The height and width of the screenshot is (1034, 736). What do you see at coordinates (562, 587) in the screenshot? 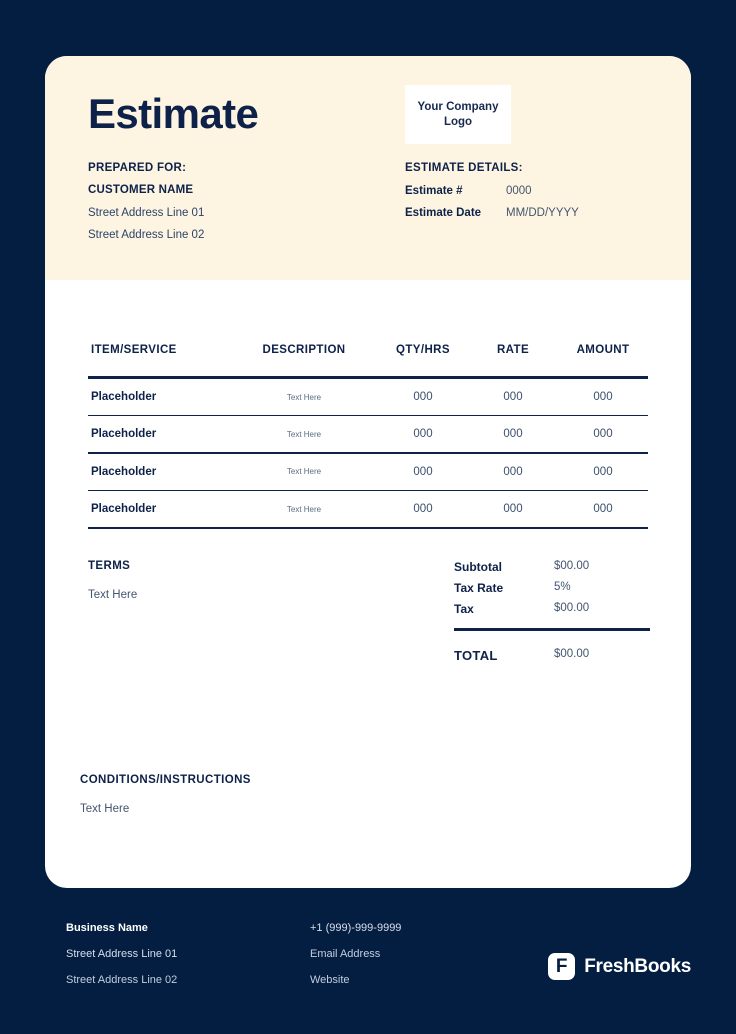
I see `tax-rate-value: 5%` at bounding box center [562, 587].